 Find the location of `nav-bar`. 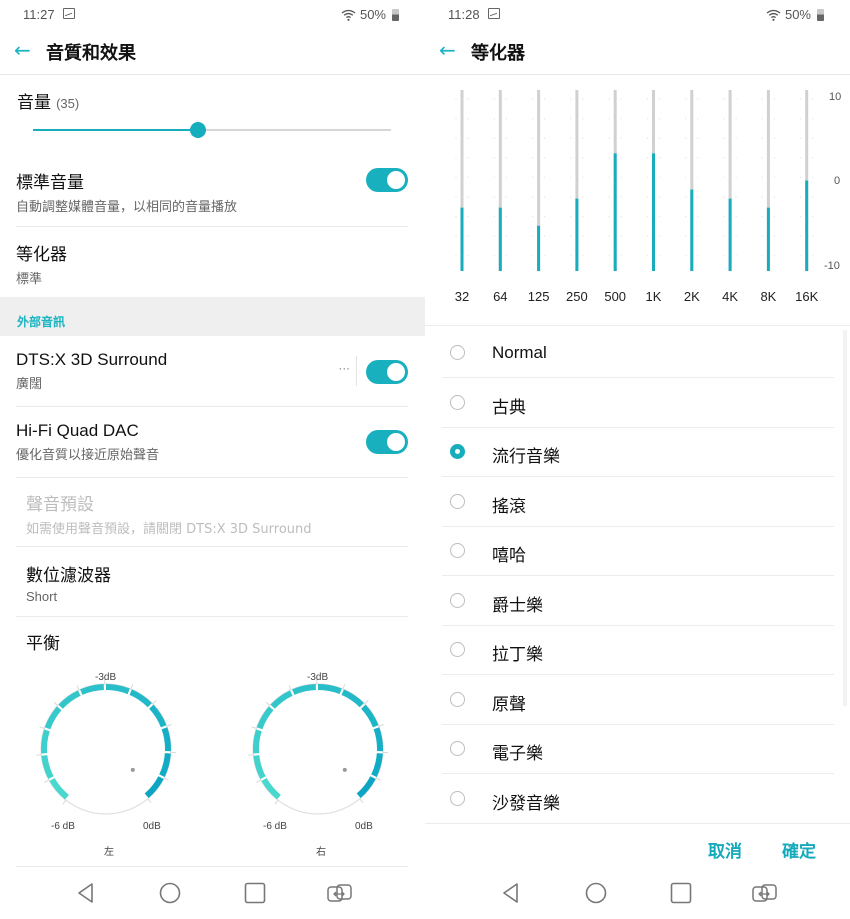

nav-bar is located at coordinates (212, 894).